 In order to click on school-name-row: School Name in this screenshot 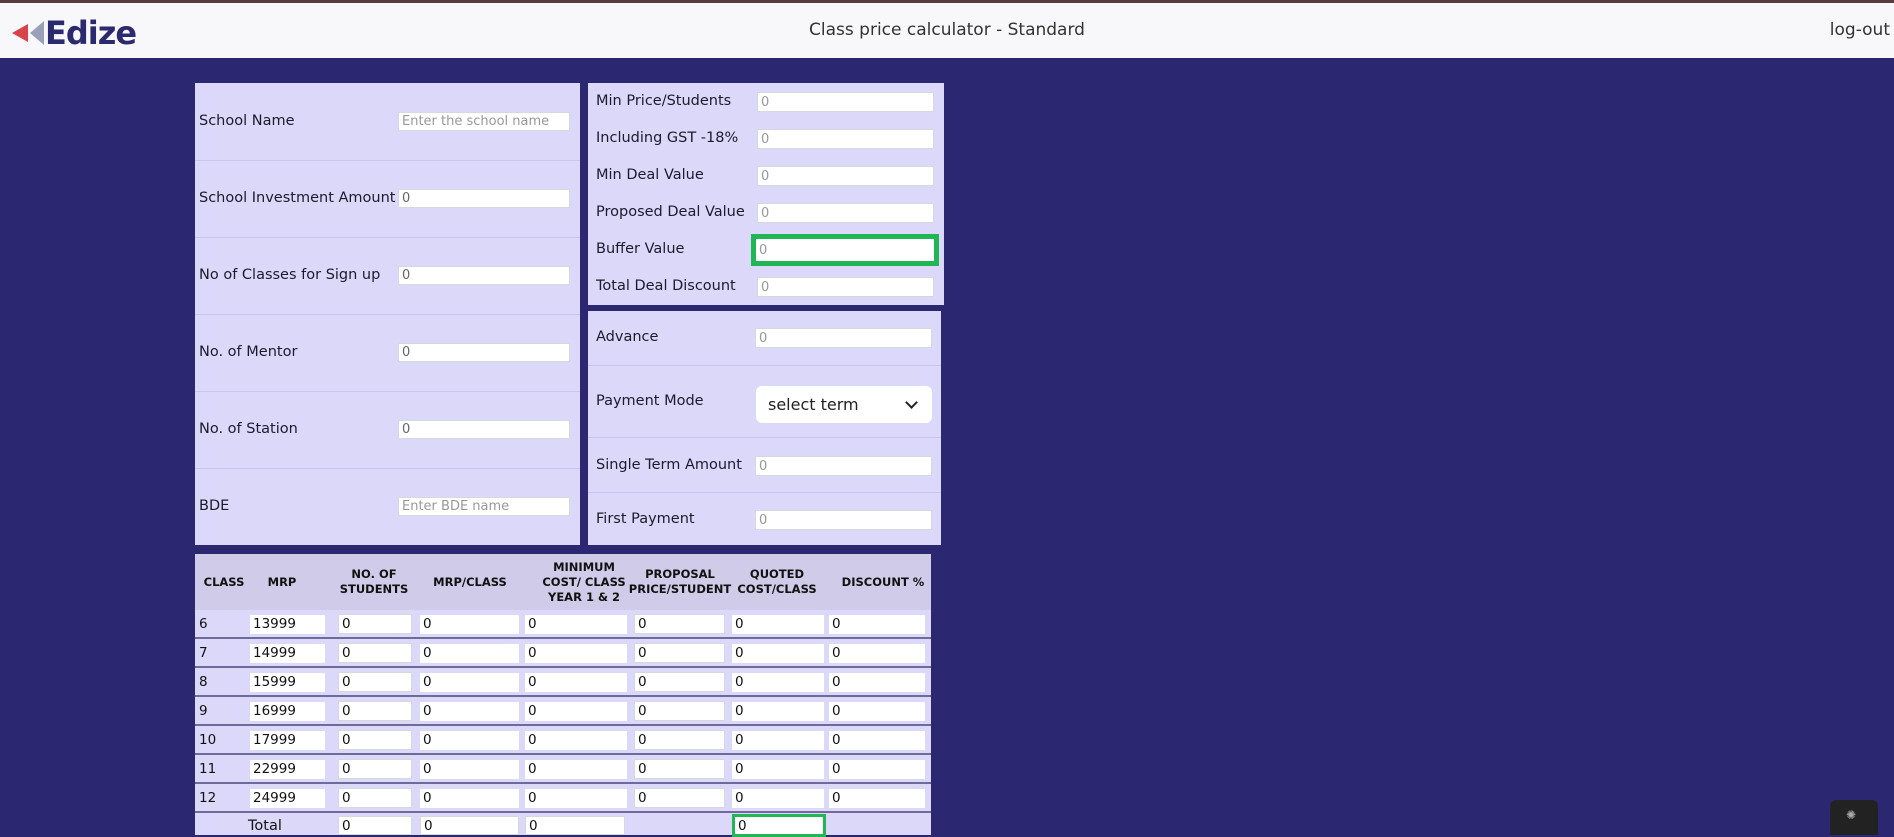, I will do `click(387, 122)`.